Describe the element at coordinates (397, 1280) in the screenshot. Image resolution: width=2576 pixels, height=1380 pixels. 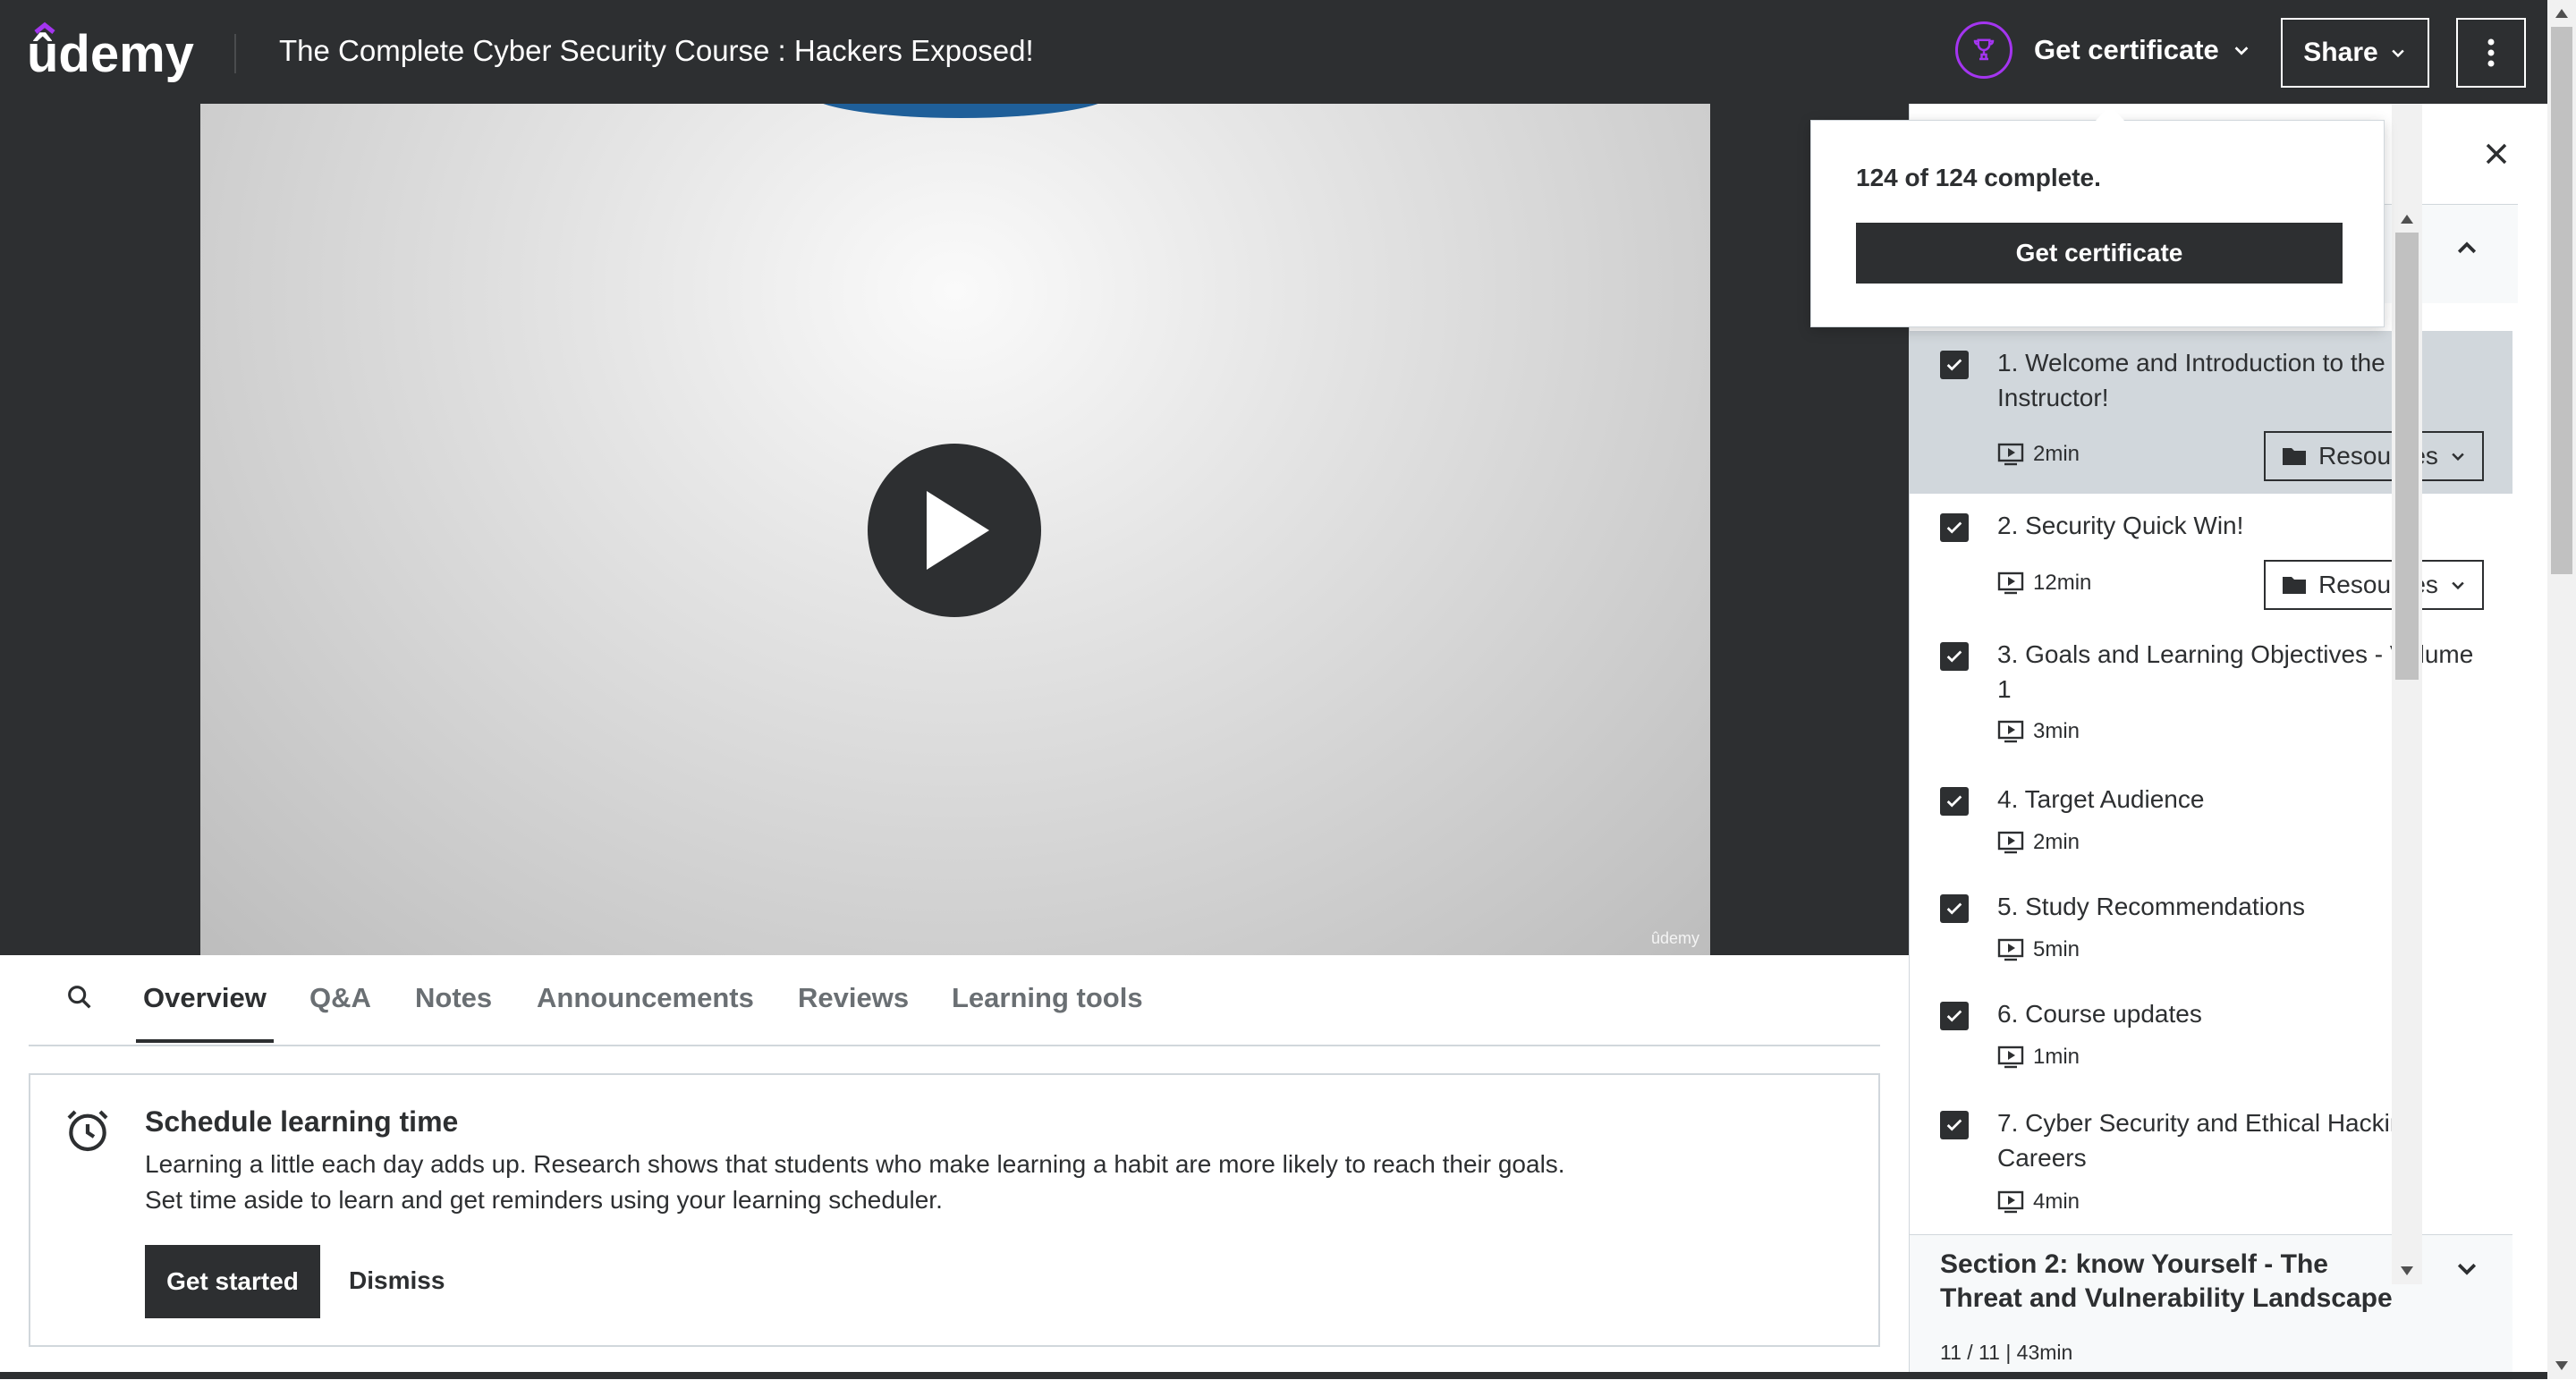
I see `dismiss-button: Dismiss` at that location.